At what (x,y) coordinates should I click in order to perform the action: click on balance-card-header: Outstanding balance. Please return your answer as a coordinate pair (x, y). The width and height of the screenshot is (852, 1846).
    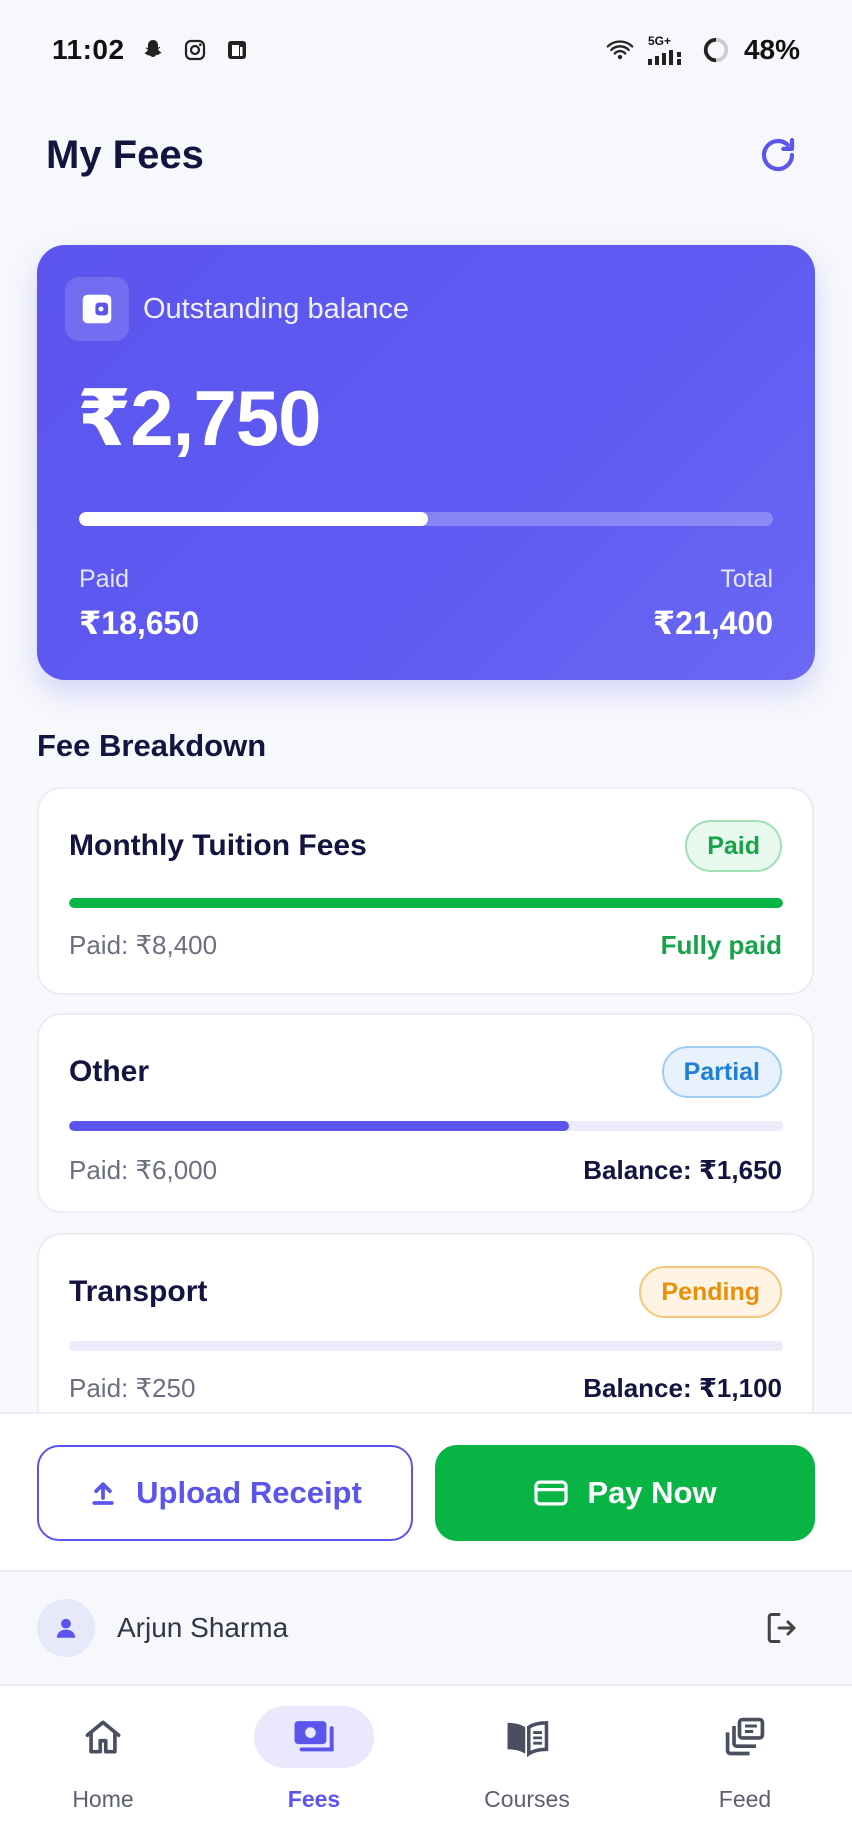
    Looking at the image, I should click on (237, 309).